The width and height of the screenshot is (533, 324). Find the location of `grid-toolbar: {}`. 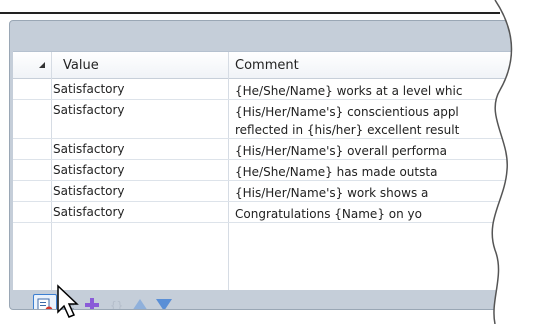

grid-toolbar: {} is located at coordinates (265, 301).